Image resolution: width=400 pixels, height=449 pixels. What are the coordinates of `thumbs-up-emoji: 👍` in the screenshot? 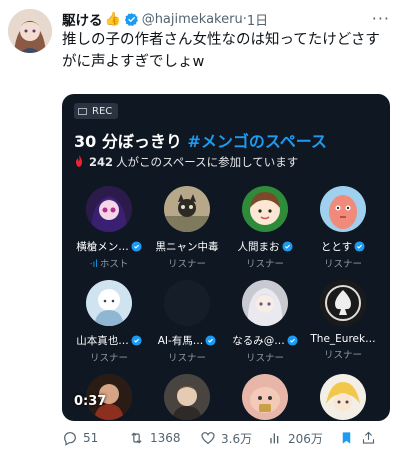 It's located at (112, 19).